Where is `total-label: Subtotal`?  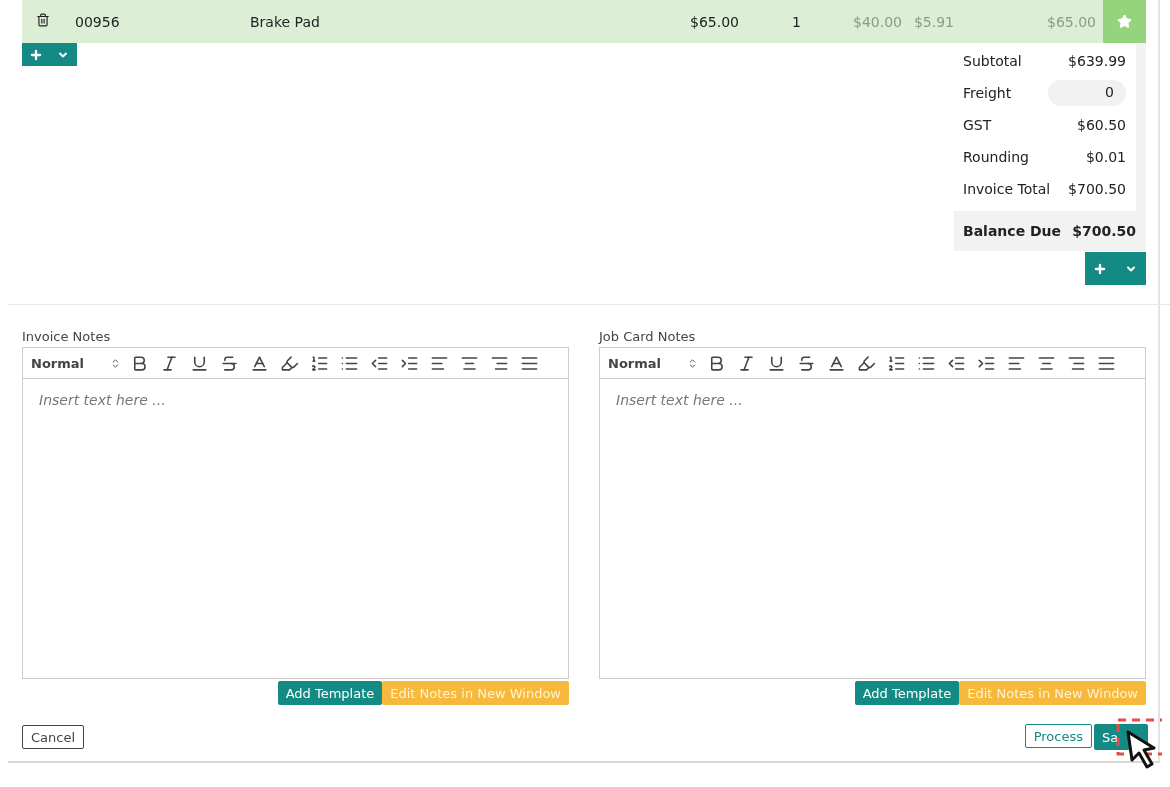
total-label: Subtotal is located at coordinates (992, 61).